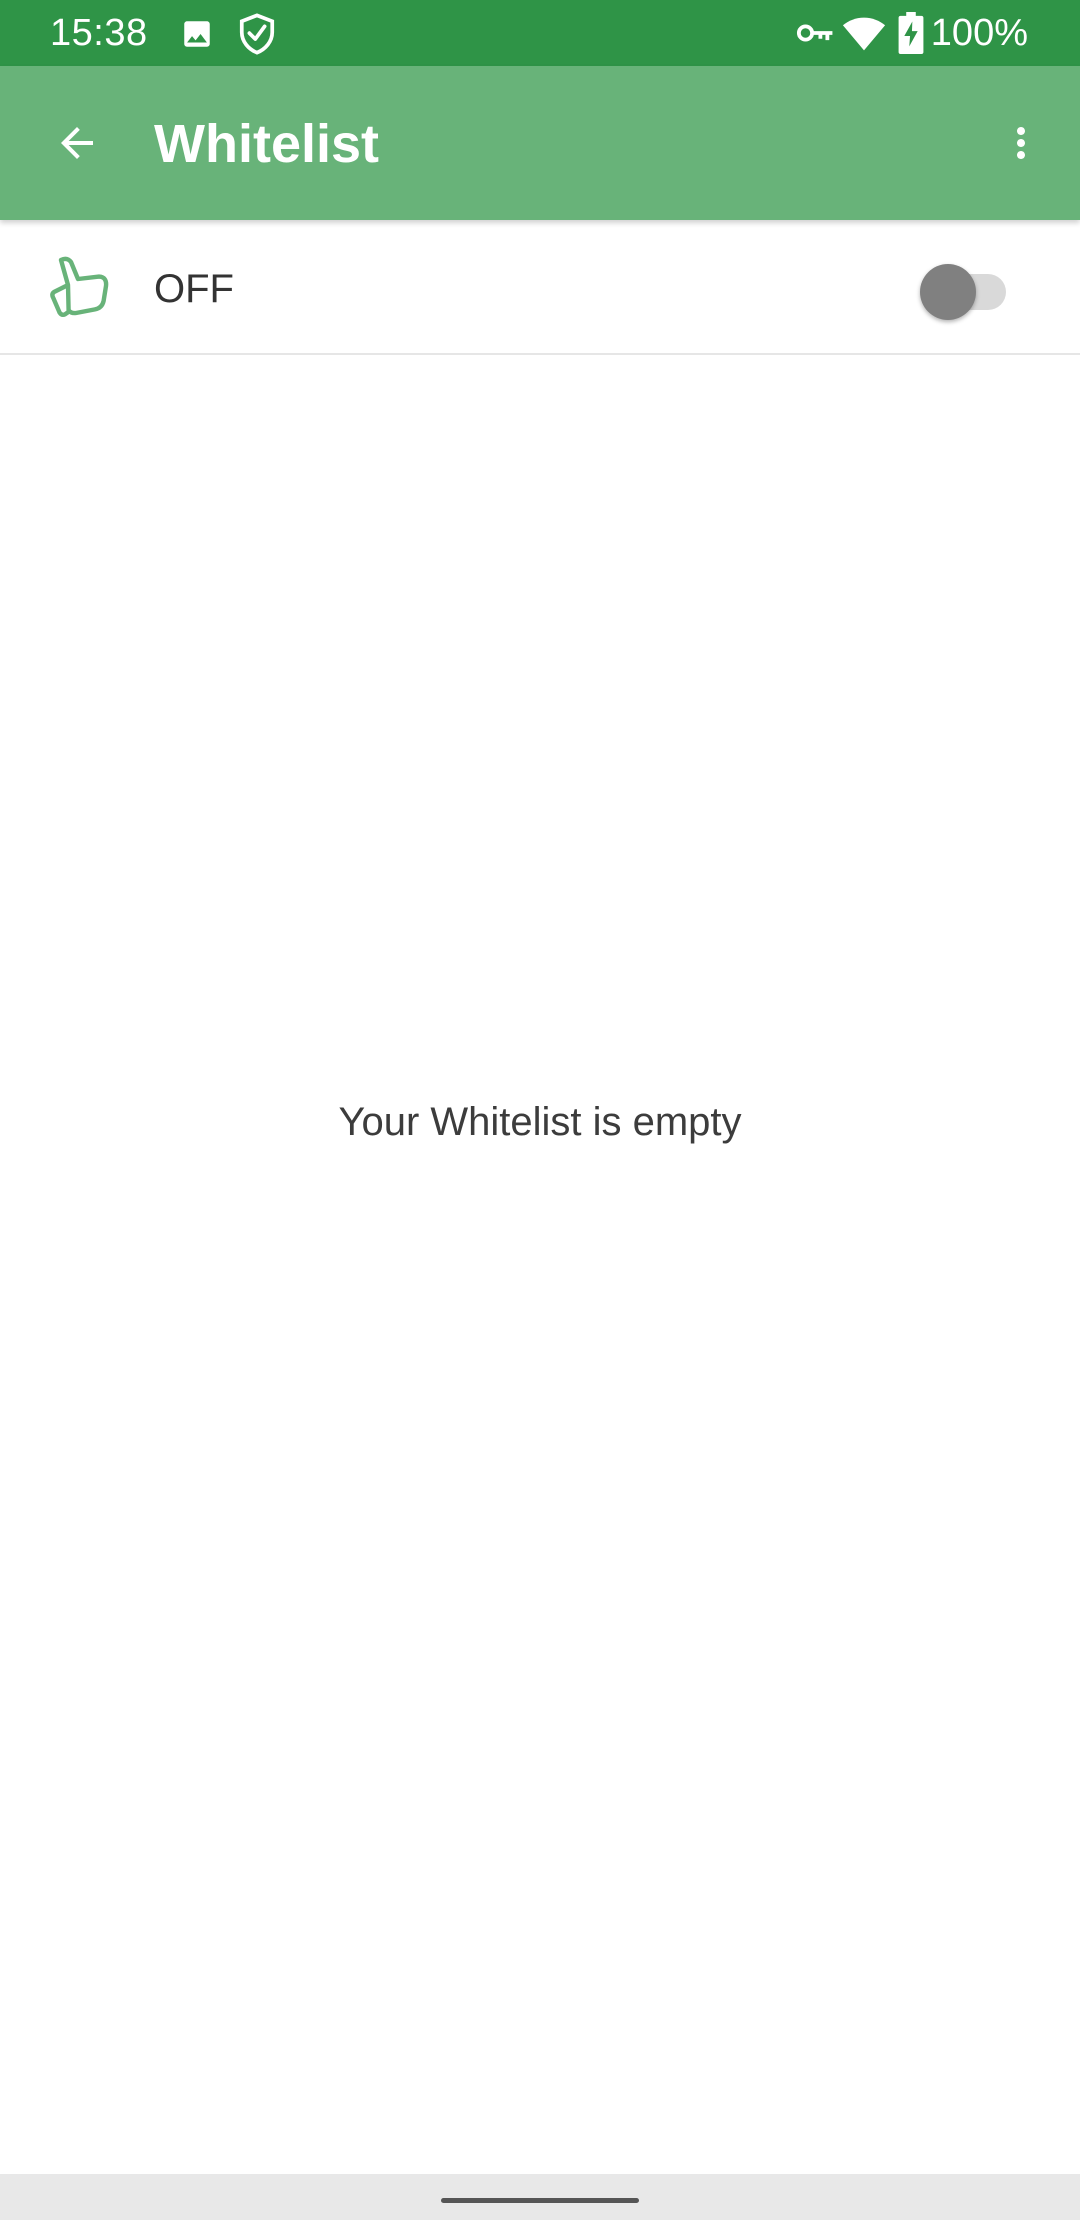 The image size is (1080, 2220). What do you see at coordinates (948, 292) in the screenshot?
I see `switch-knob` at bounding box center [948, 292].